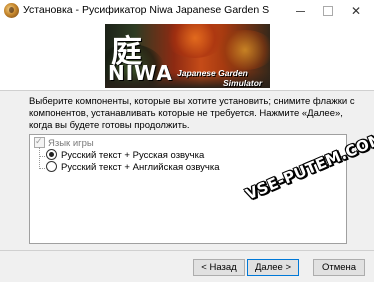  What do you see at coordinates (140, 168) in the screenshot?
I see `option-label: Русский текст + Английская озвучка` at bounding box center [140, 168].